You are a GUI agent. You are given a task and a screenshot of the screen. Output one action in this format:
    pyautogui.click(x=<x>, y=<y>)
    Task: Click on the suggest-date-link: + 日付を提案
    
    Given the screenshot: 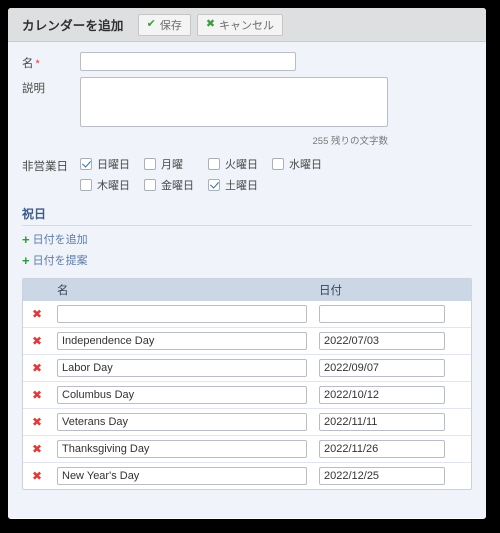 What is the action you would take?
    pyautogui.click(x=55, y=260)
    